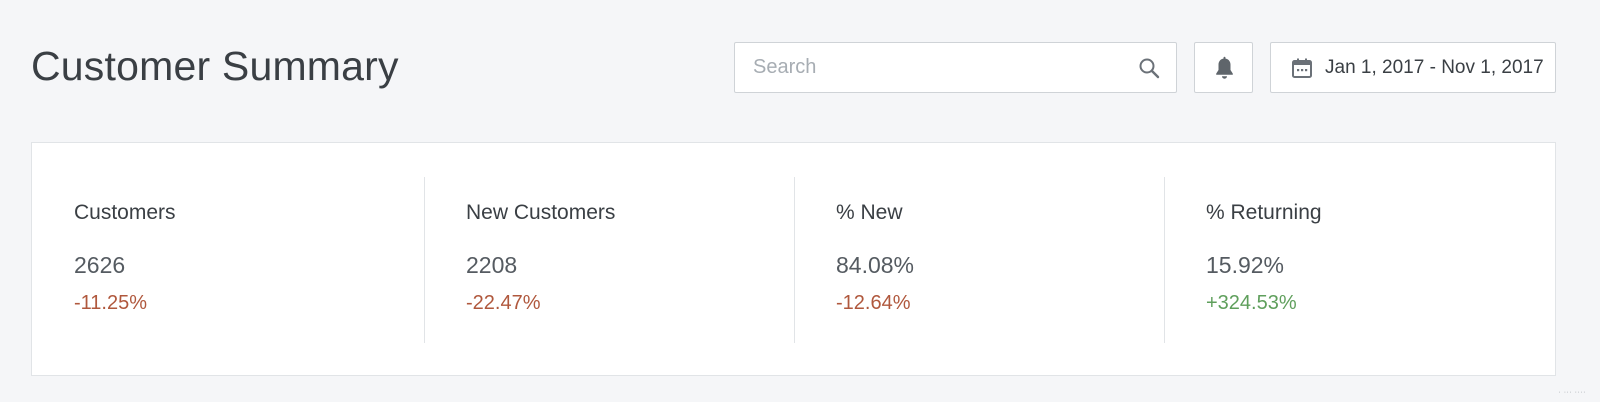 This screenshot has width=1600, height=402. I want to click on metric-percent-new: % New 84.08% -12.64%, so click(979, 260).